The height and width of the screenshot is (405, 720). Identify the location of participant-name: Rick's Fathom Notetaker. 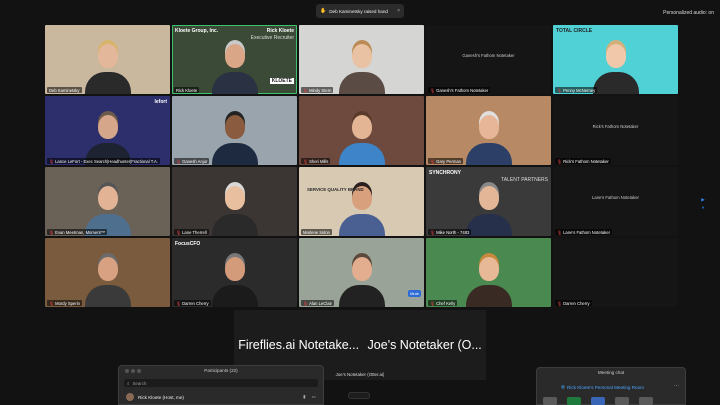
(586, 161).